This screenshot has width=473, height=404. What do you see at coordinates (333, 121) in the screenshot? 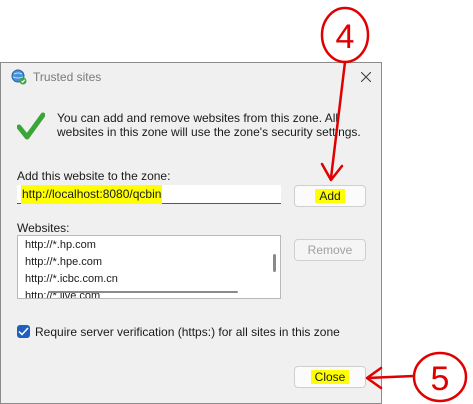
I see `annotation-arrow-to-add` at bounding box center [333, 121].